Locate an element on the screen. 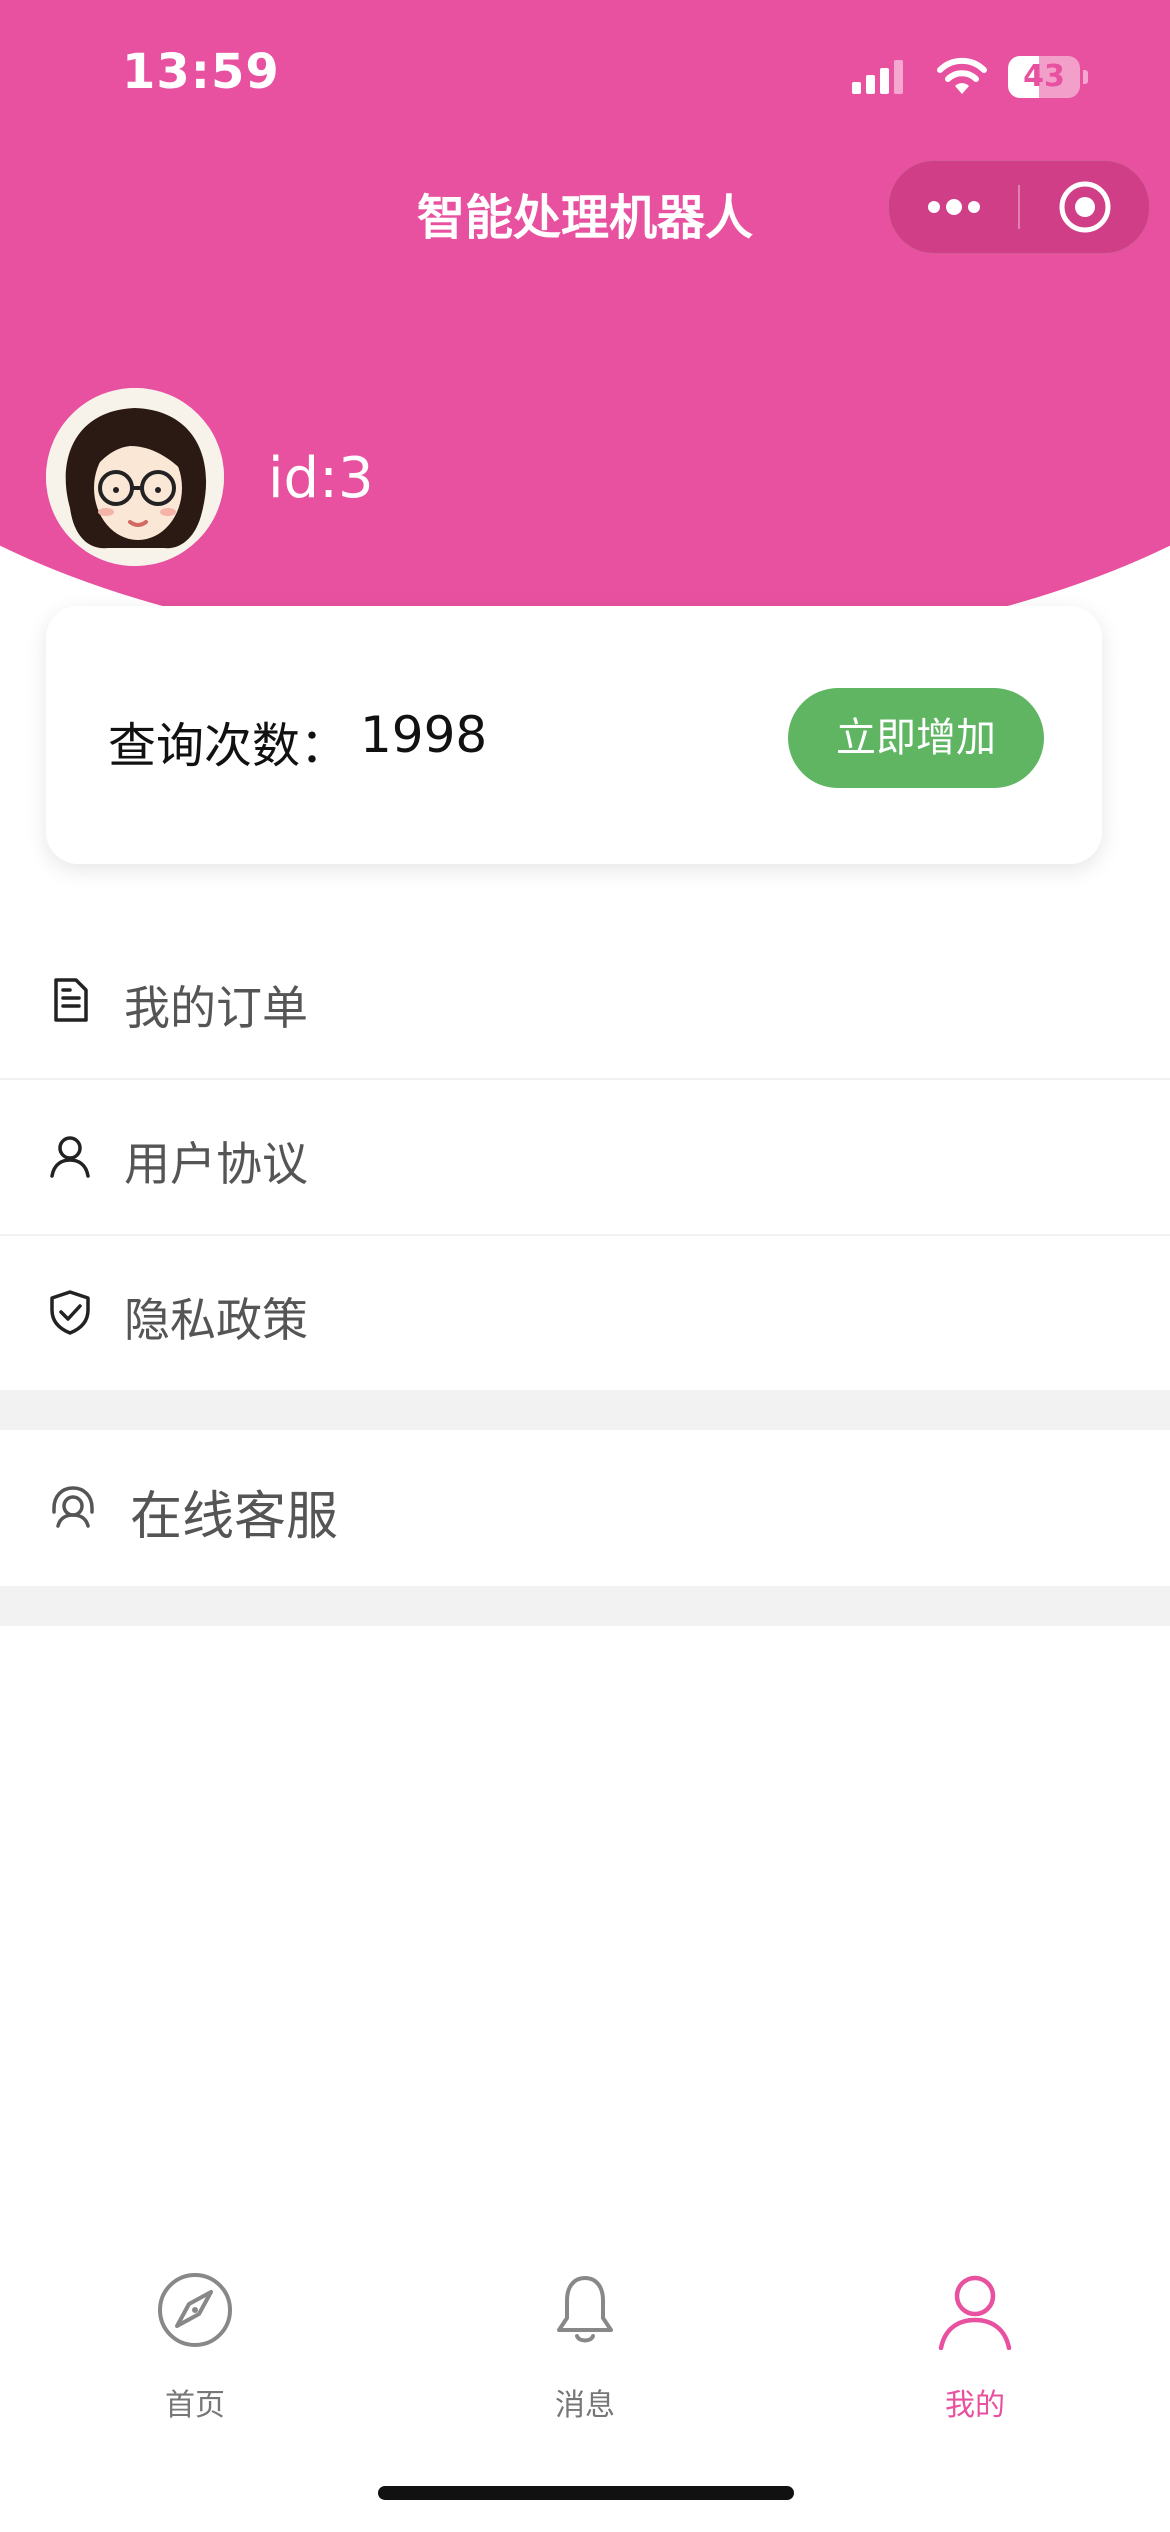  menu-item-online-service: 在线客服 is located at coordinates (585, 1508).